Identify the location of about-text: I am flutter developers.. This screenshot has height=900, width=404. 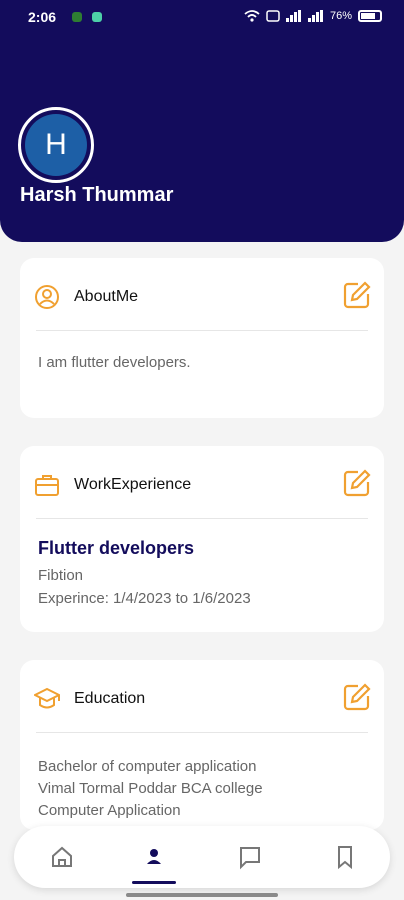
(114, 362).